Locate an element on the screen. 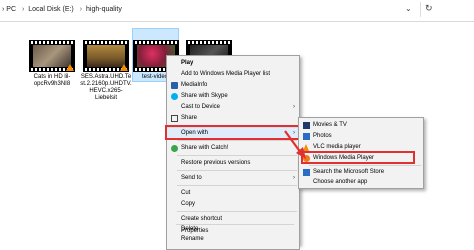 The height and width of the screenshot is (250, 474). menu-item-cast-to-device: Cast to Device › is located at coordinates (233, 107).